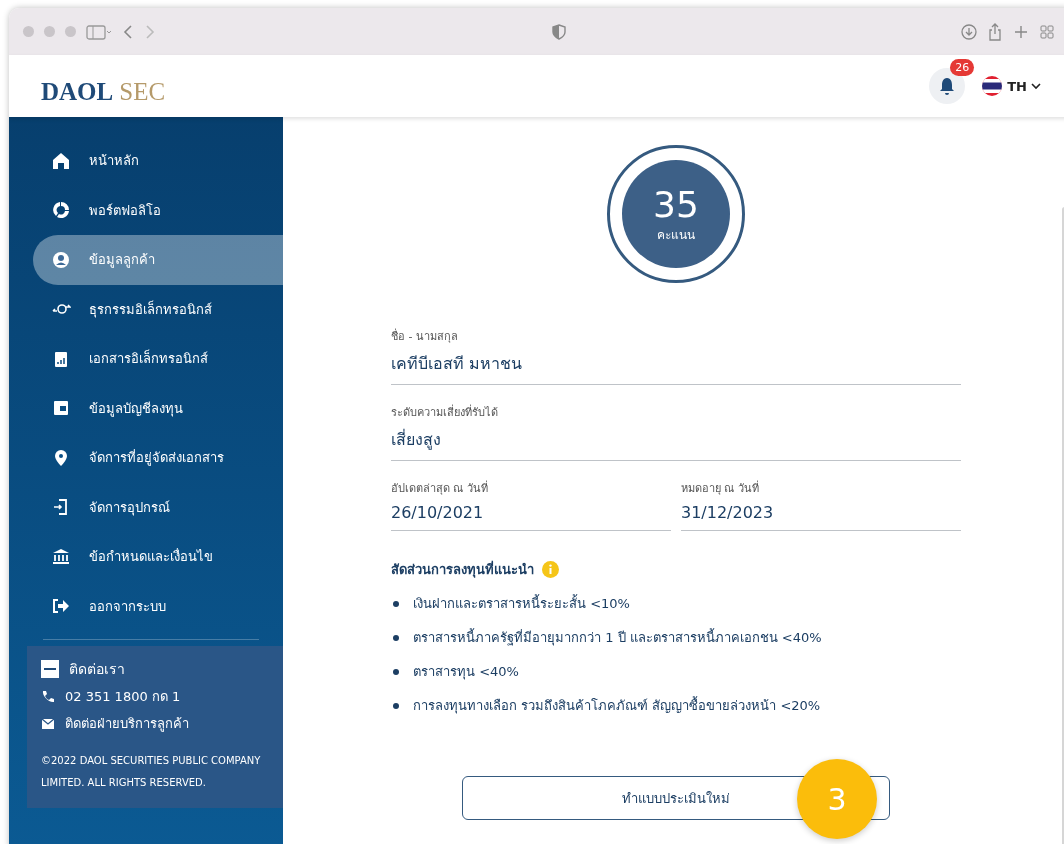 The image size is (1064, 844). What do you see at coordinates (158, 210) in the screenshot?
I see `sidebar-item: พอร์ตฟอลิโอ` at bounding box center [158, 210].